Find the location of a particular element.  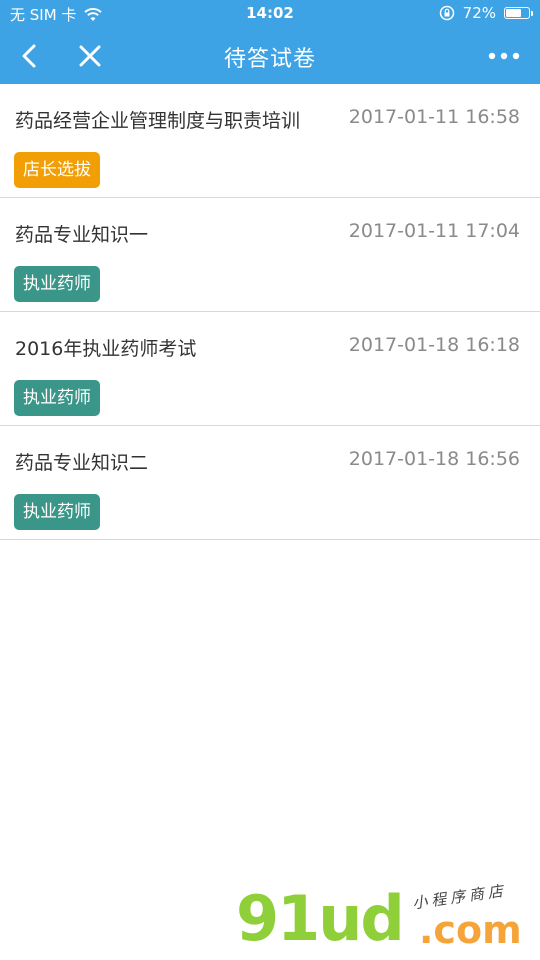

exam-list-item: 药品专业知识一 2017-01-11 17:04 执业药师 is located at coordinates (270, 255).